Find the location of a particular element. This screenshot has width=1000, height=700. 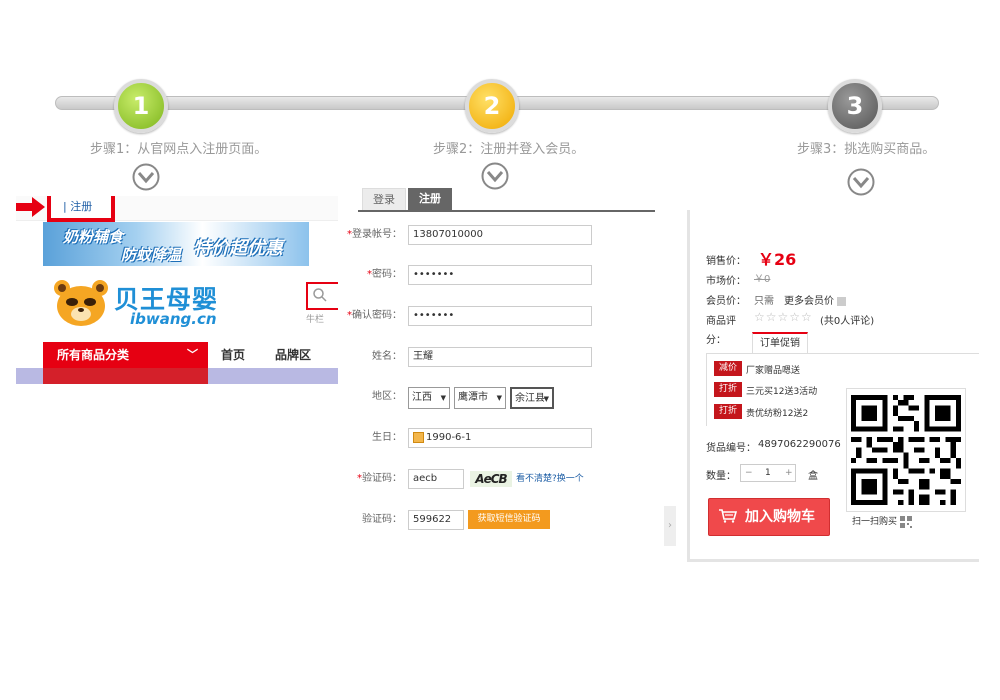

rating-label: 商品评 is located at coordinates (721, 321).